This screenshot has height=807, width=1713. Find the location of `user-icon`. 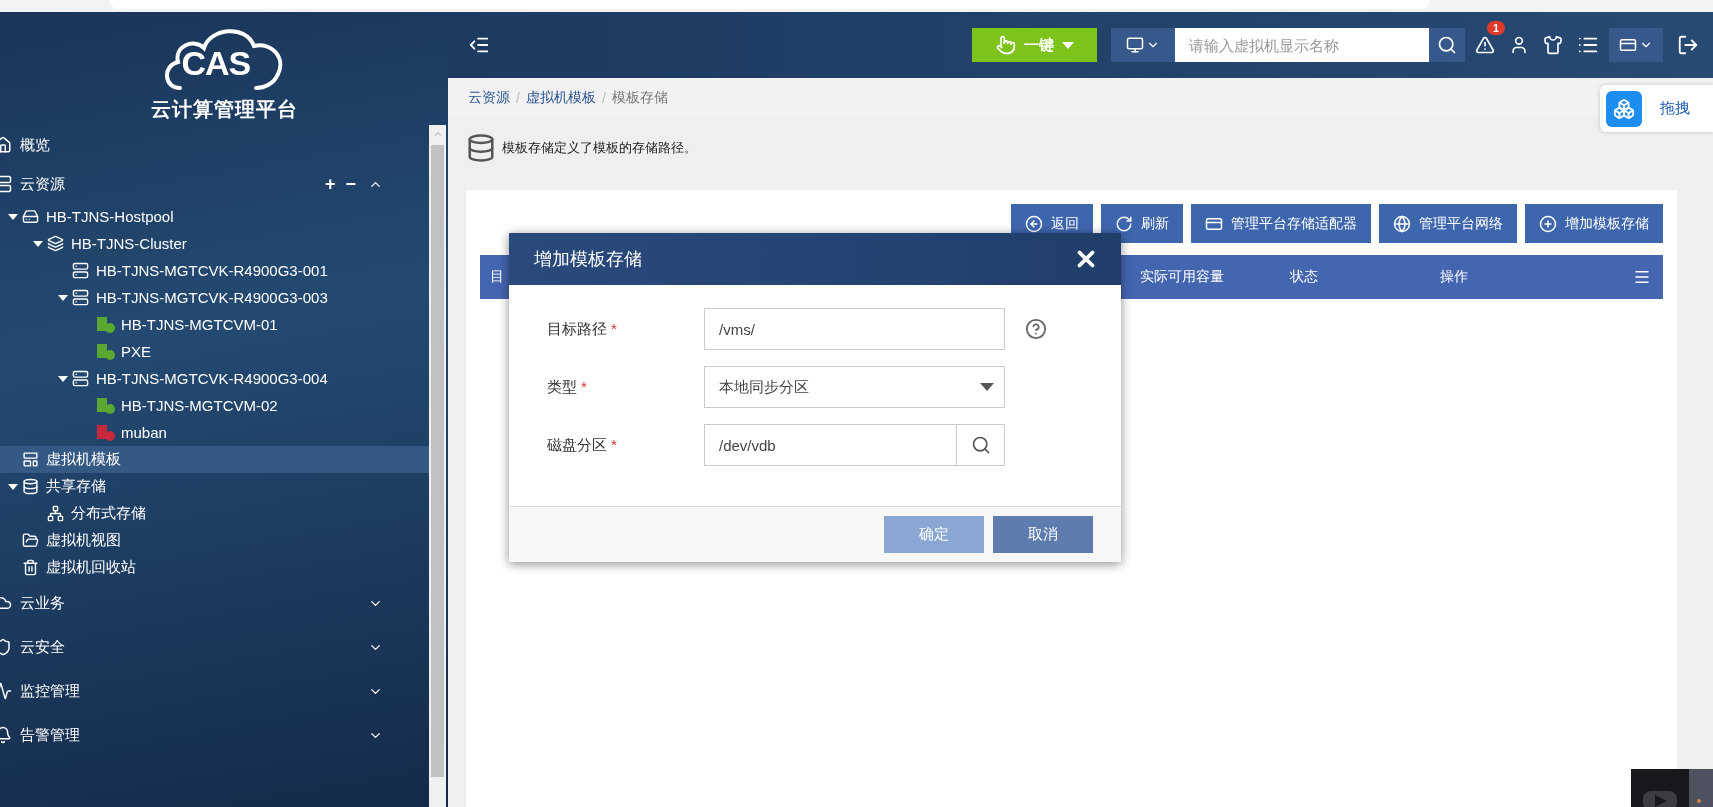

user-icon is located at coordinates (1519, 45).